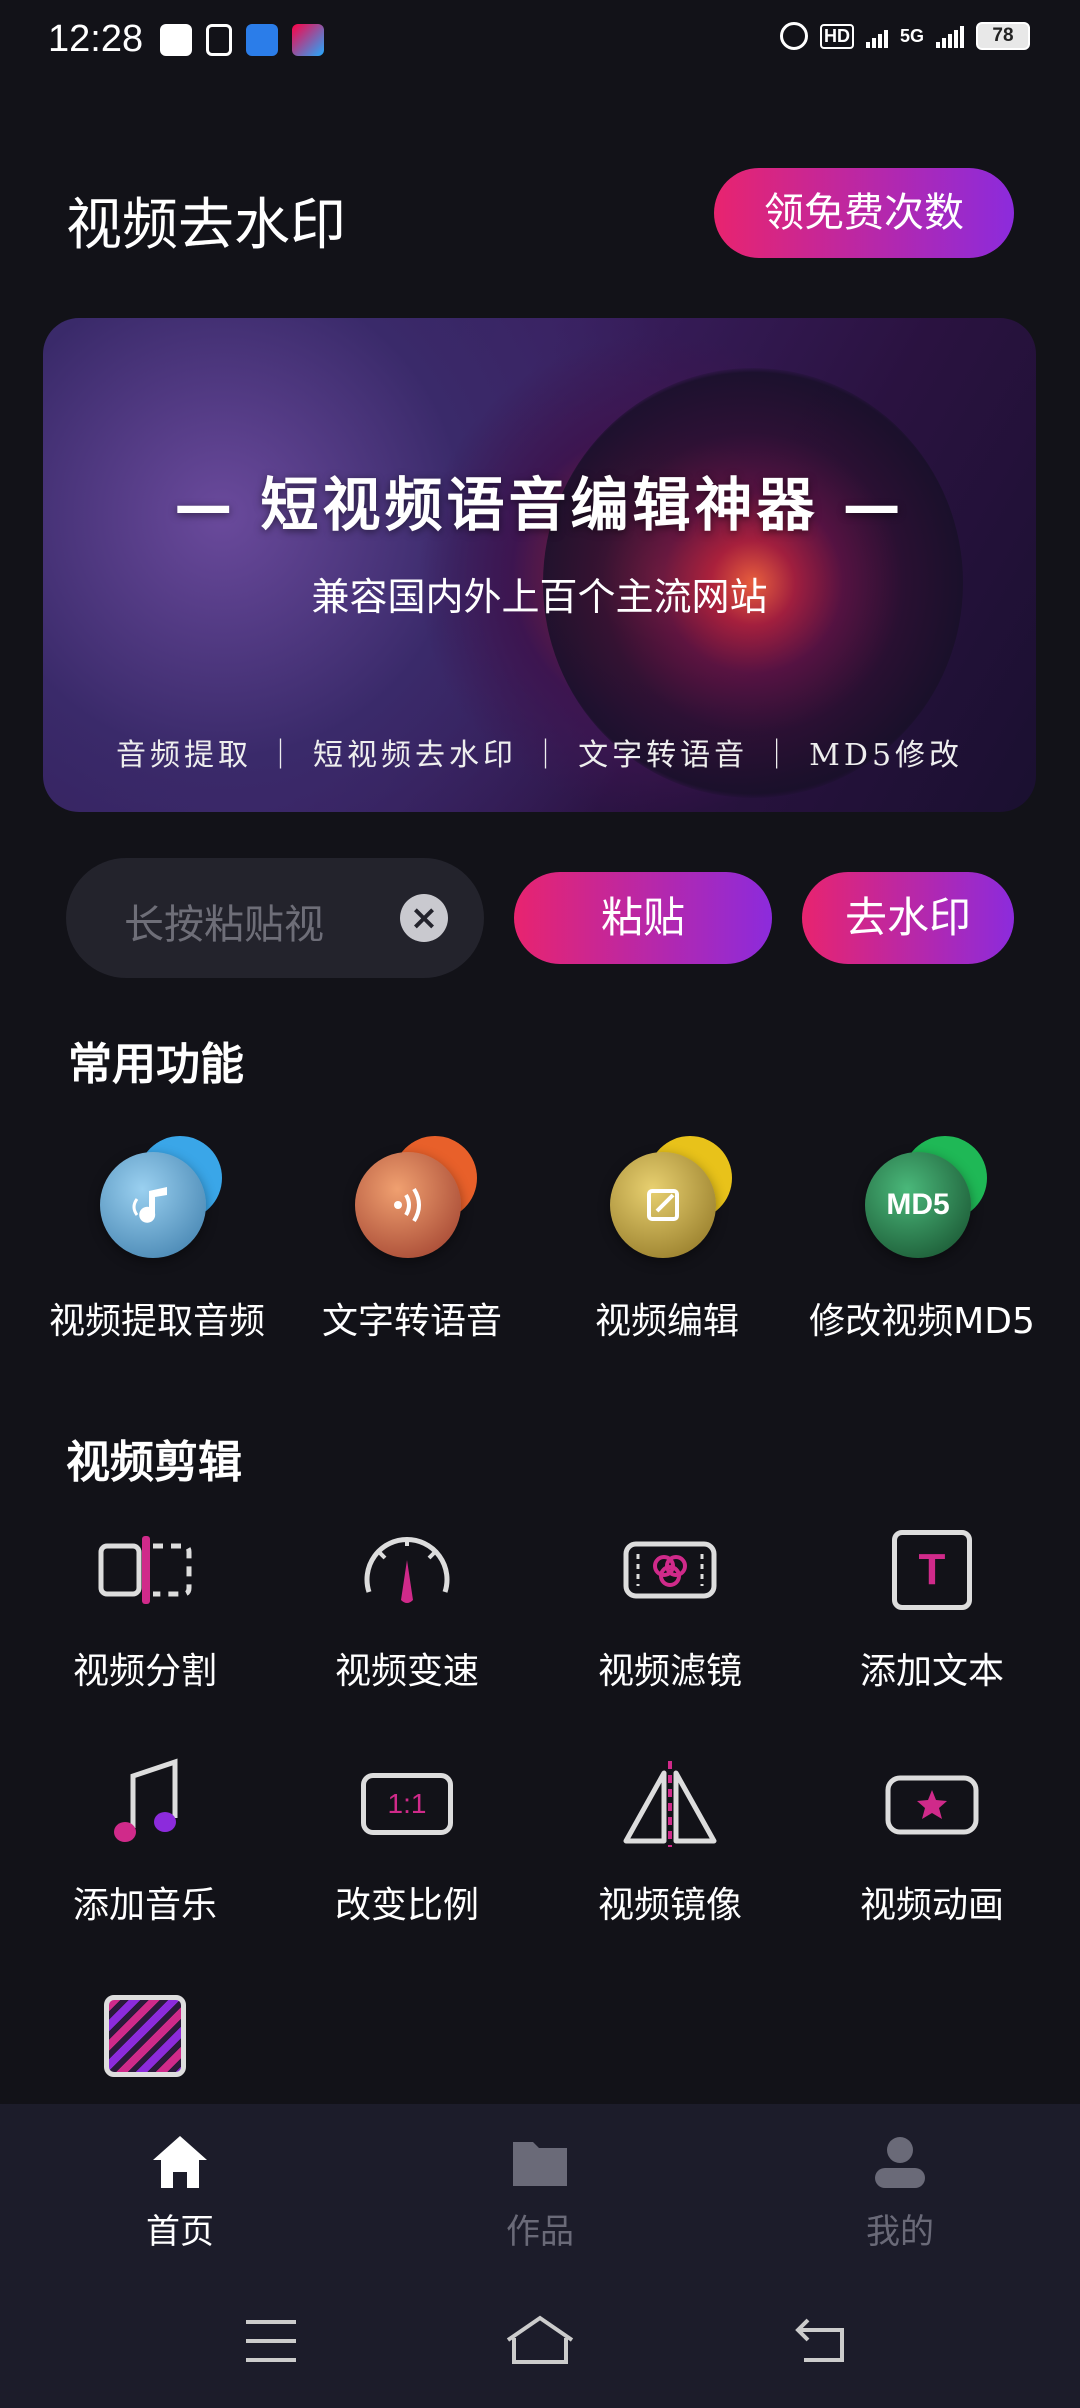  I want to click on app-notification-icon, so click(176, 40).